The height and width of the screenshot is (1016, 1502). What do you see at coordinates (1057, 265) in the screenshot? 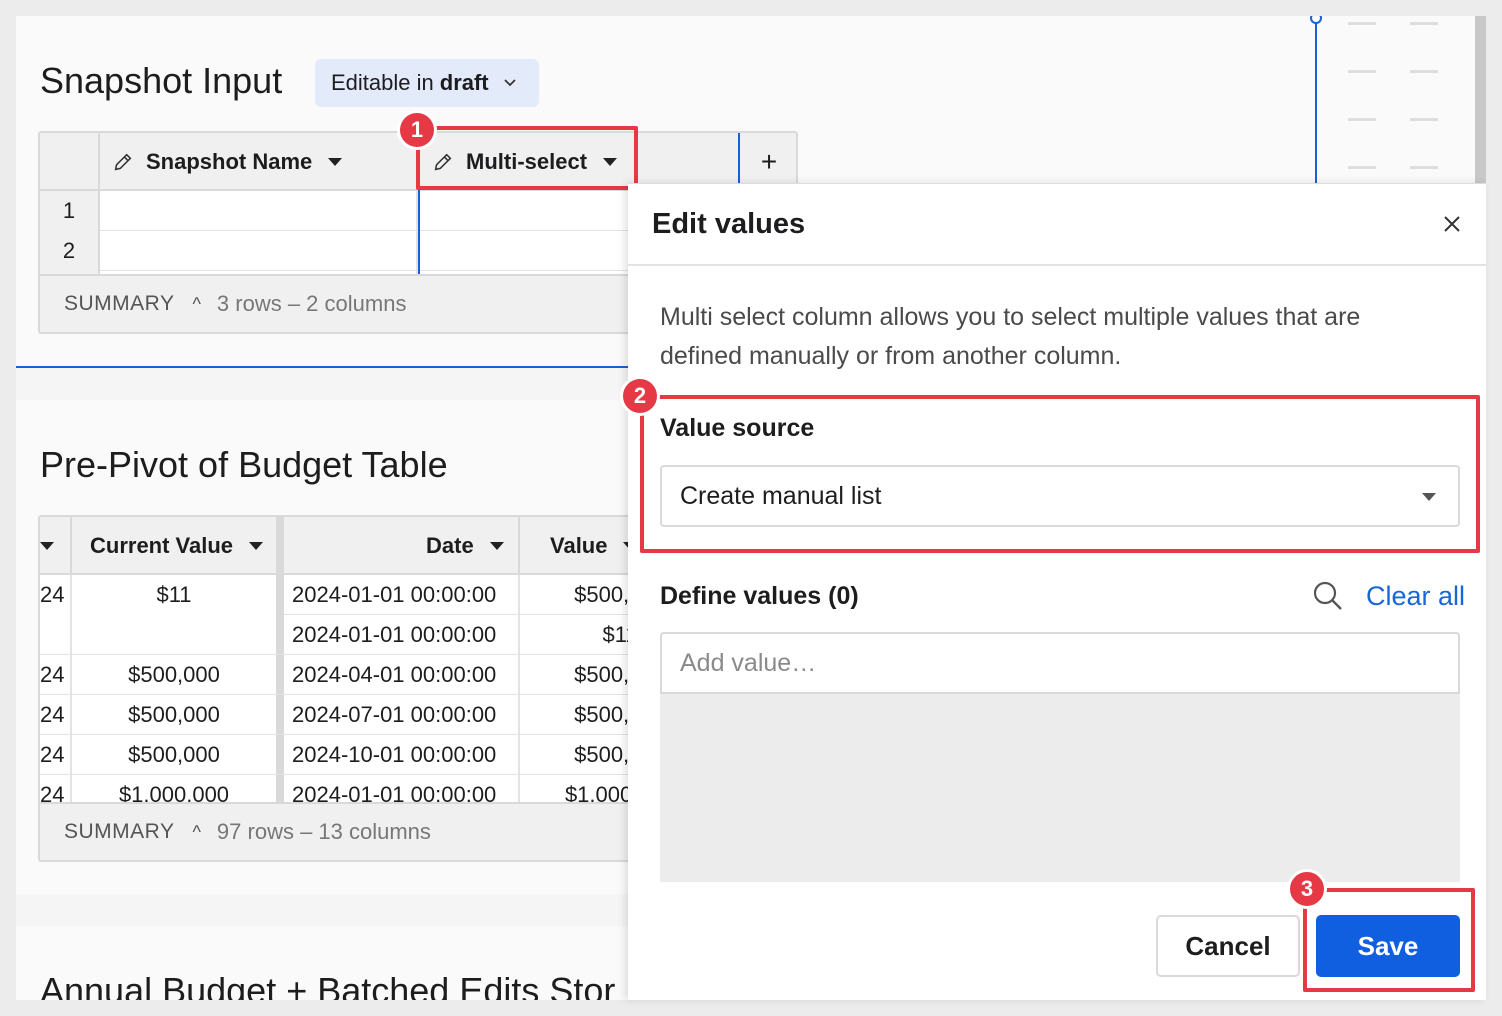
I see `modal-divider` at bounding box center [1057, 265].